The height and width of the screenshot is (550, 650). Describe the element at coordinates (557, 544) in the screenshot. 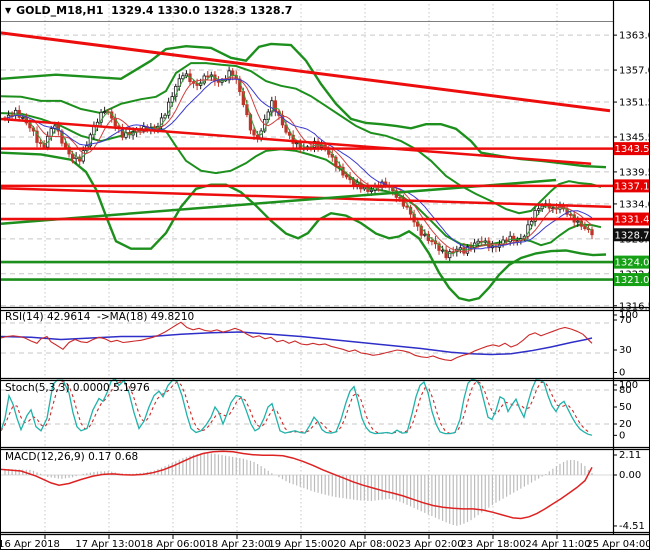

I see `time-axis-label: 24 Apr 11:00` at that location.